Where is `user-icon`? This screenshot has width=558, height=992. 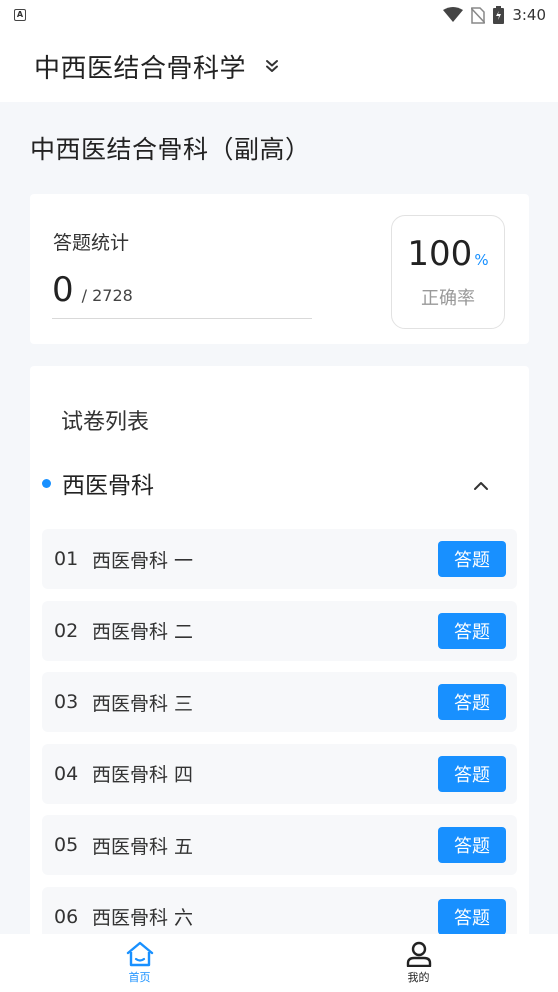
user-icon is located at coordinates (418, 954).